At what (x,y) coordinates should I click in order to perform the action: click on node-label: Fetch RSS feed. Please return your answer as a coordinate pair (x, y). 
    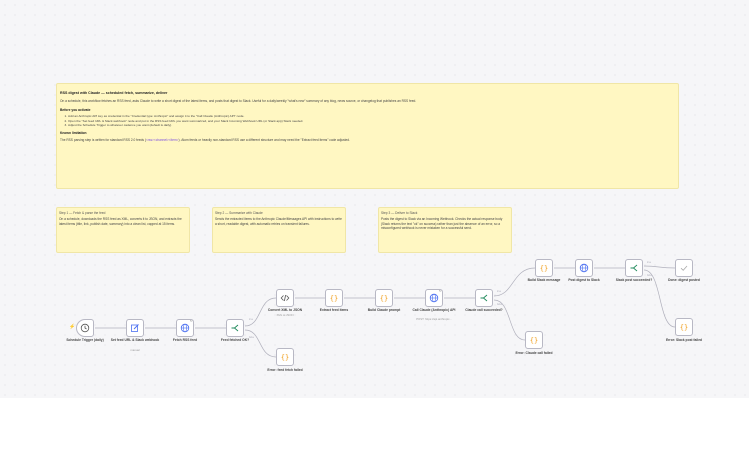
    Looking at the image, I should click on (185, 340).